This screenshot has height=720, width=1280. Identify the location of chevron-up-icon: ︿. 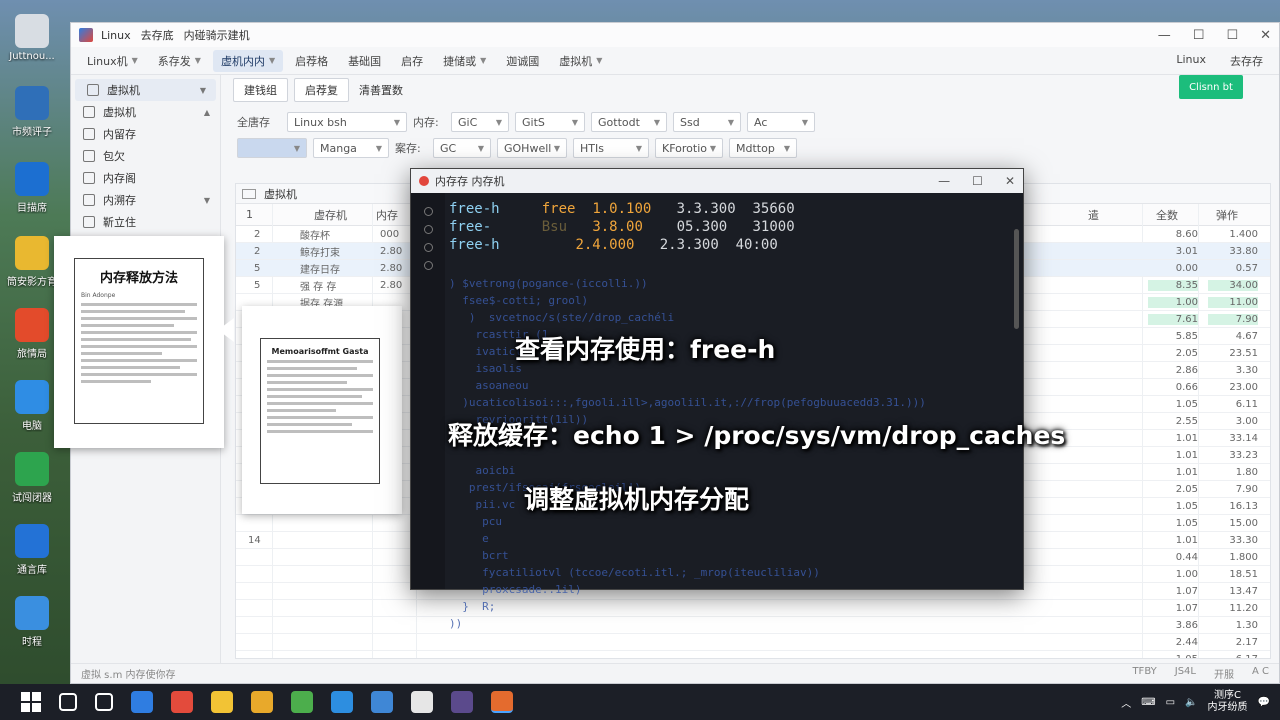
(1126, 702).